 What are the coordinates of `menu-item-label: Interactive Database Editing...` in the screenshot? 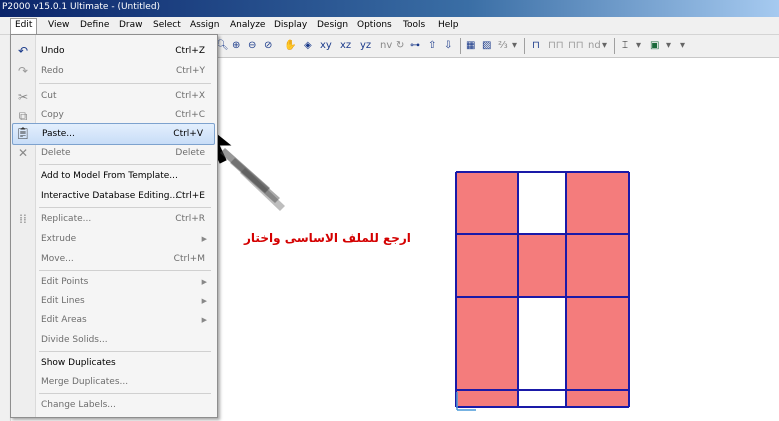 It's located at (110, 196).